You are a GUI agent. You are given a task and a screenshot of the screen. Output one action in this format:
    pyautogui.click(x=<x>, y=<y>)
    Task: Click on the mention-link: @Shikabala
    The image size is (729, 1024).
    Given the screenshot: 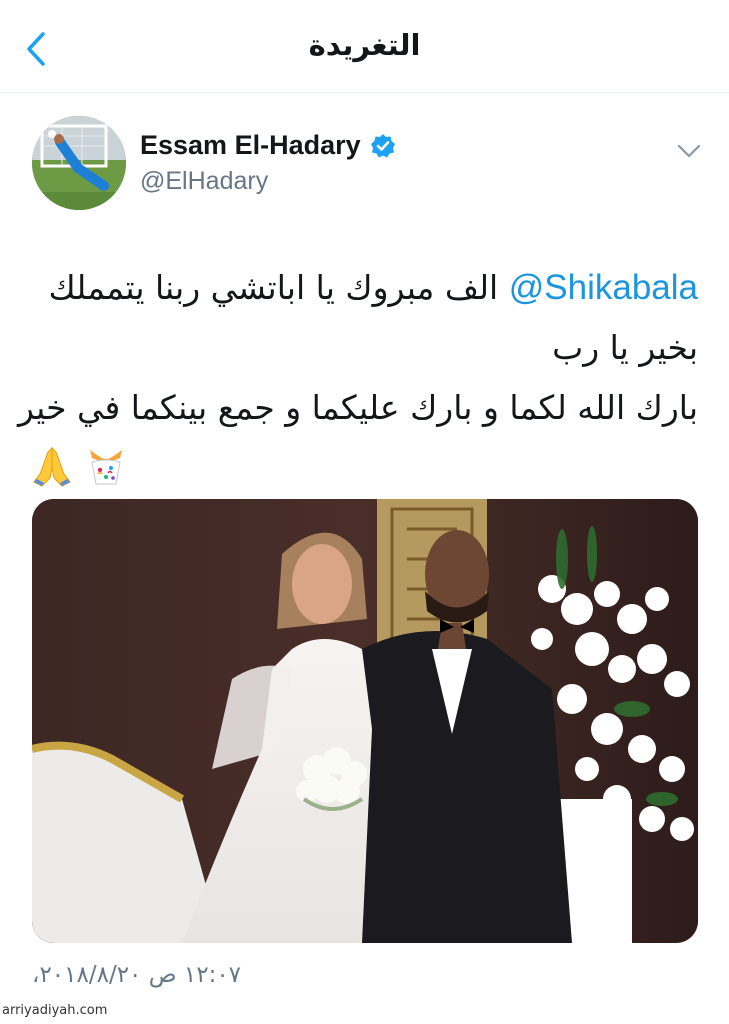 What is the action you would take?
    pyautogui.click(x=603, y=287)
    